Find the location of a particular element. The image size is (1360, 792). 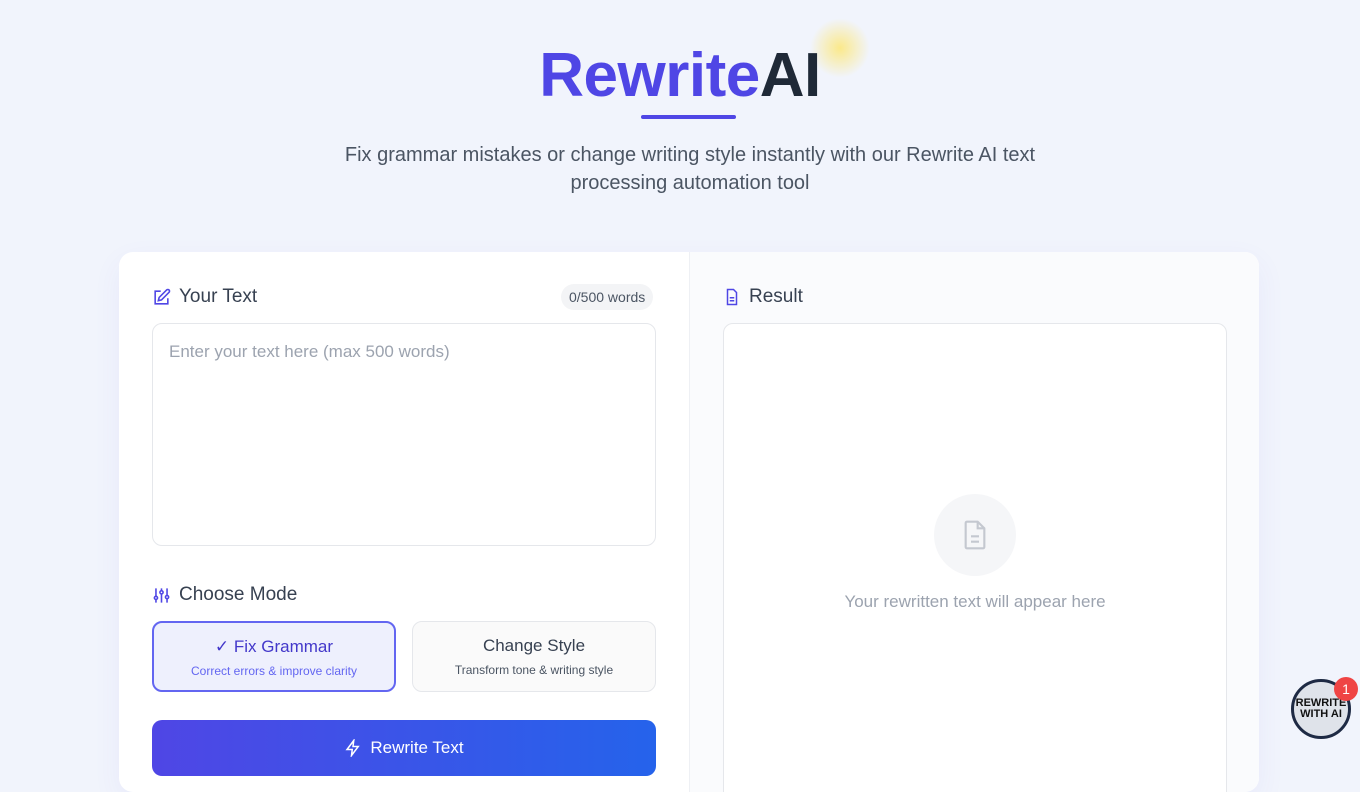

result-placeholder: Your rewritten text will appear here is located at coordinates (975, 601).